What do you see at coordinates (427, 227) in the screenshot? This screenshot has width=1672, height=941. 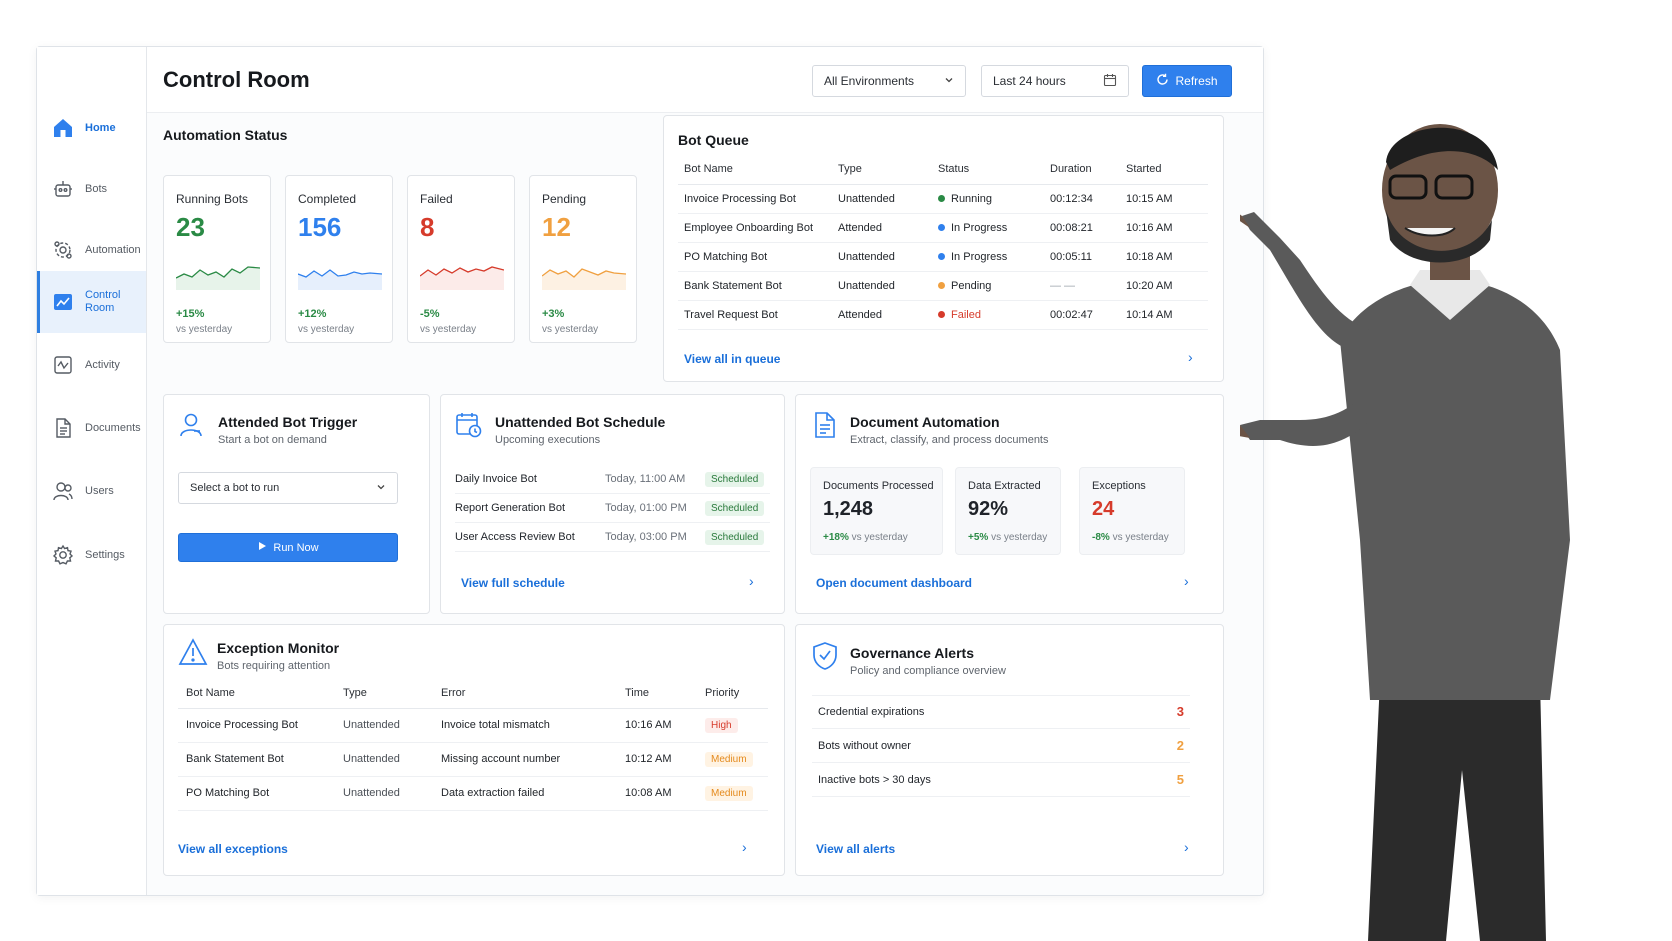 I see `stat-value: 8` at bounding box center [427, 227].